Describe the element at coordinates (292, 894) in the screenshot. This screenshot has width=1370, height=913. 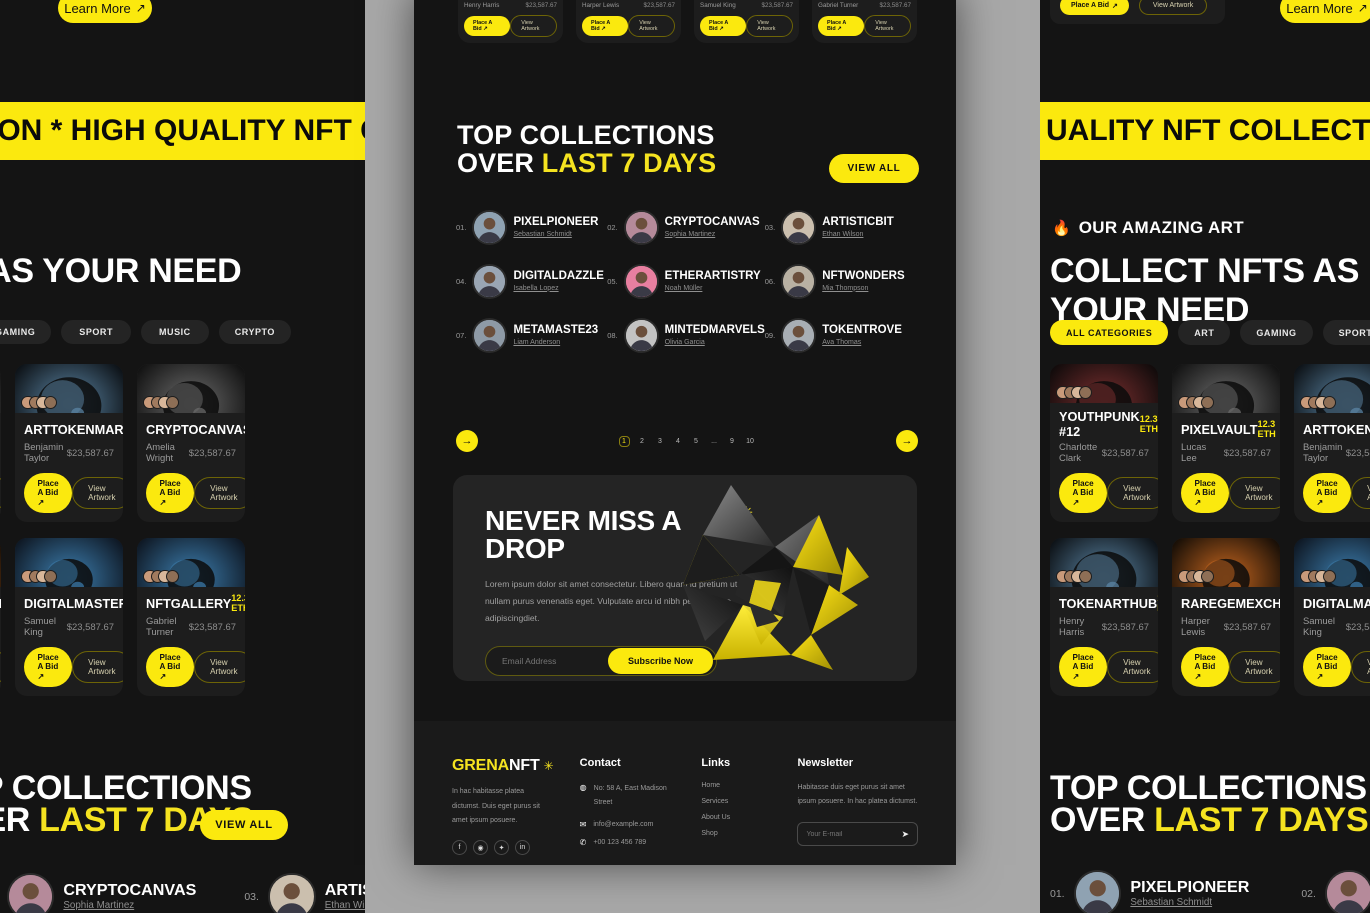
I see `avatar` at that location.